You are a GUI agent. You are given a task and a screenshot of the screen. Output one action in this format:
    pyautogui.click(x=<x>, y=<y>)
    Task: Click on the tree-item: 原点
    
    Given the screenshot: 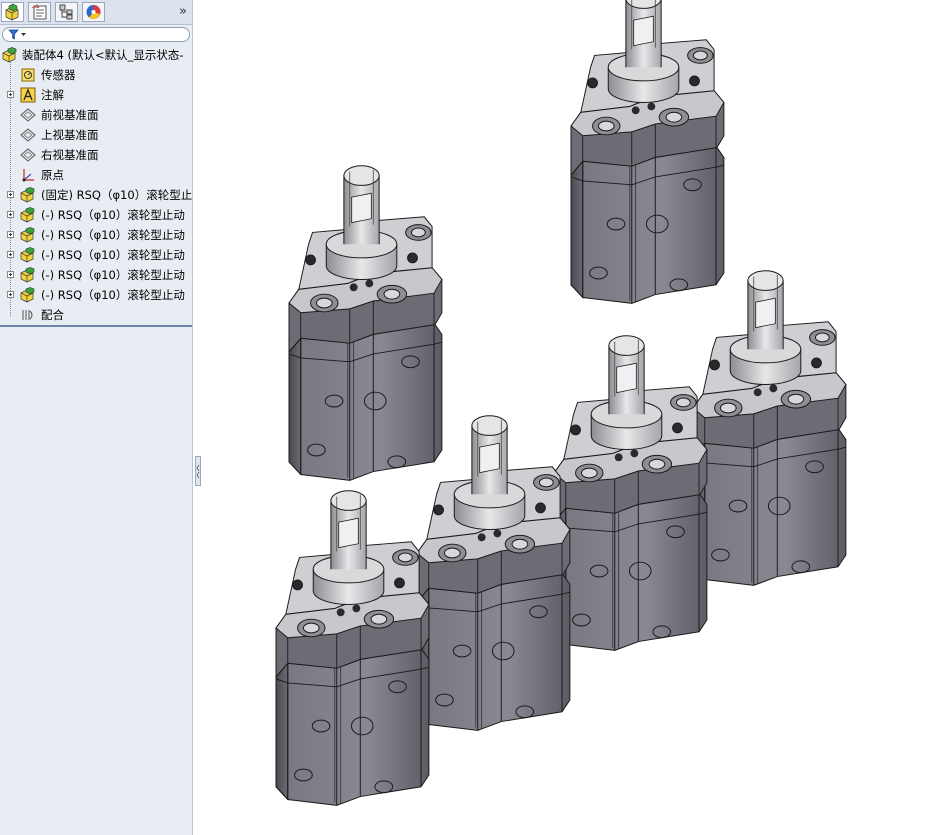 What is the action you would take?
    pyautogui.click(x=96, y=175)
    